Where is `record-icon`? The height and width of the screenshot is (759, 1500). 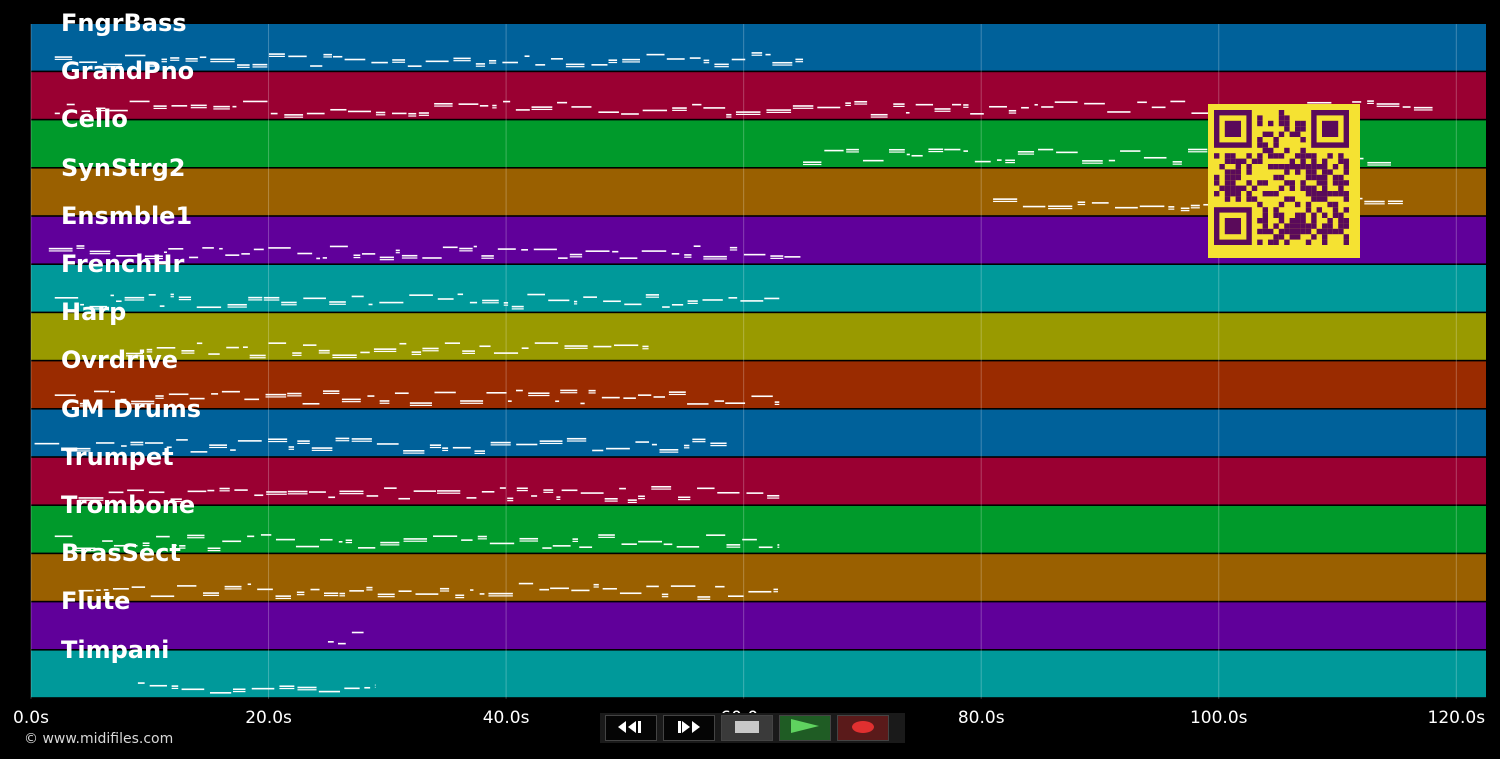
record-icon is located at coordinates (863, 728).